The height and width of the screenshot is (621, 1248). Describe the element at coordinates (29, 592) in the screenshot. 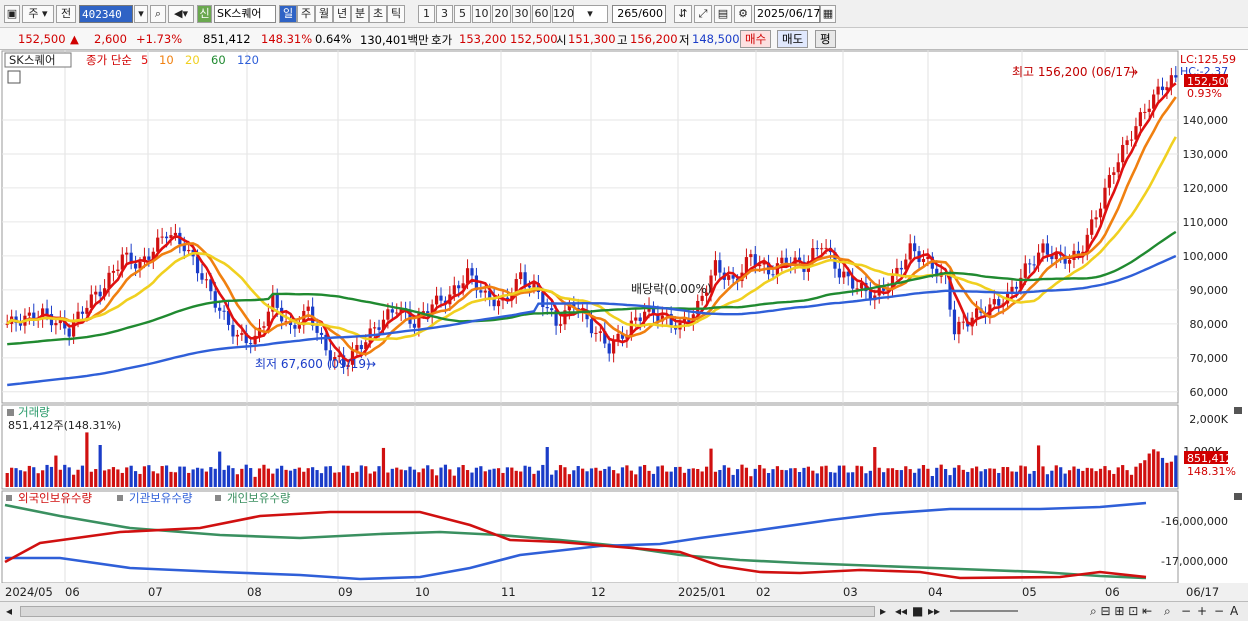

I see `x-label-0: 2024/05` at that location.